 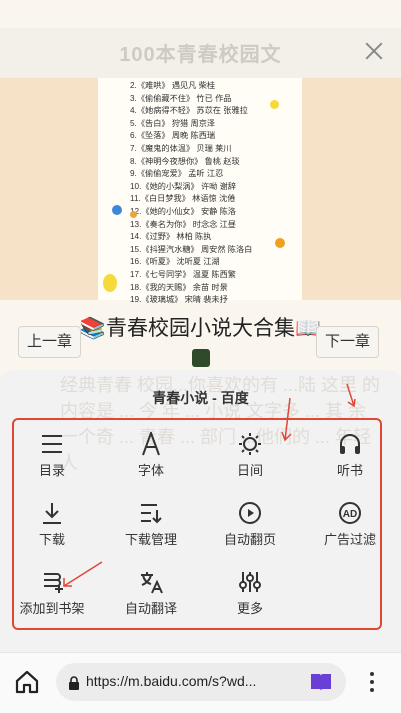 I want to click on book-list-line: 2.《难哄》 遇见凡 柴桂, so click(x=173, y=85).